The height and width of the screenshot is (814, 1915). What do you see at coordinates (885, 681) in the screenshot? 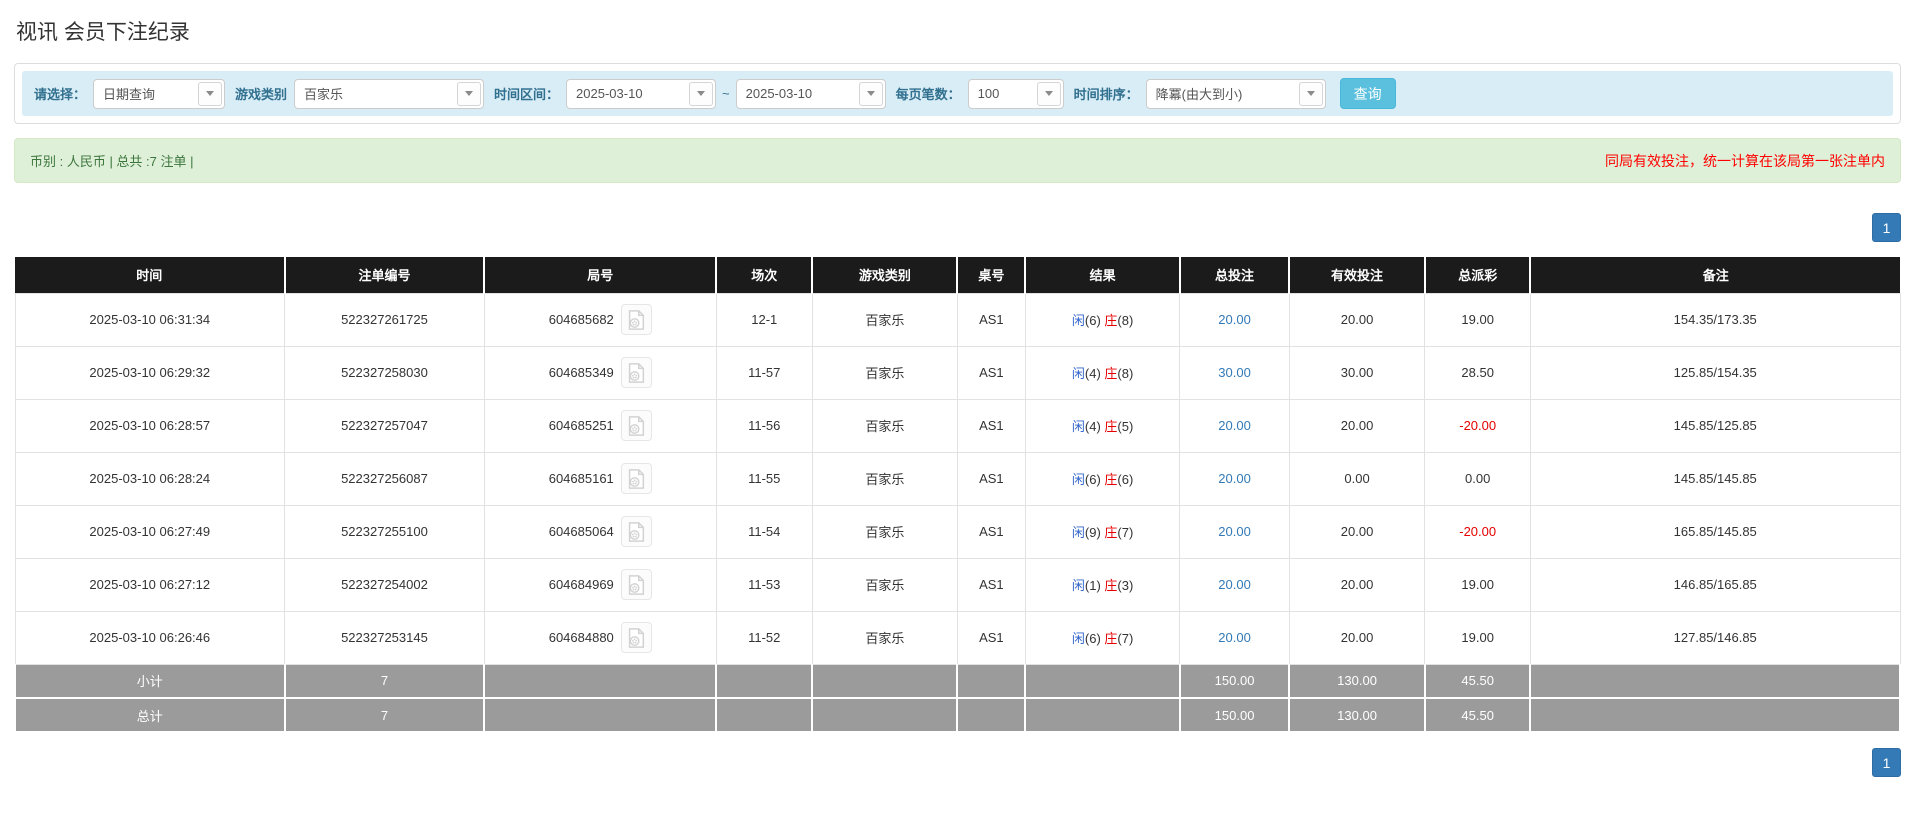
I see `subtotal-row-cell-game` at bounding box center [885, 681].